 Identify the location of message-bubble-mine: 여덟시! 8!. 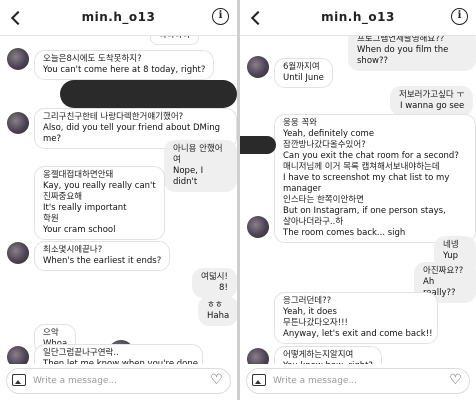
(214, 283).